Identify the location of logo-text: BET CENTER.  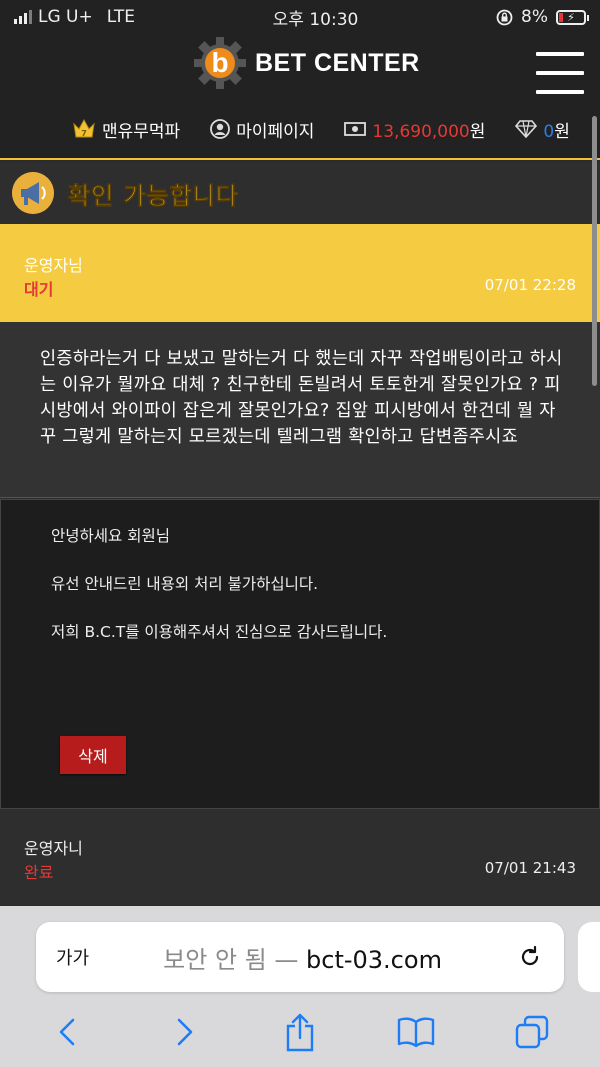
(337, 62).